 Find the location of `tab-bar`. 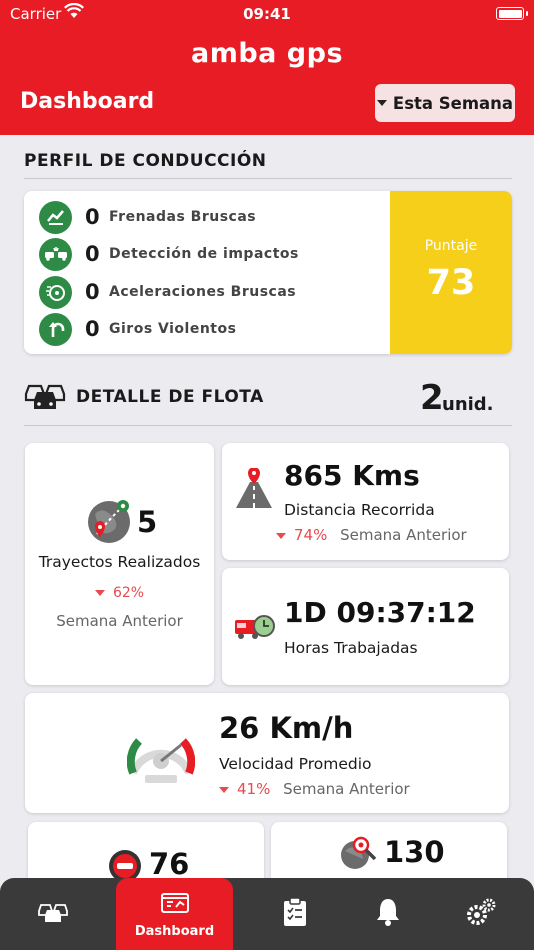

tab-bar is located at coordinates (267, 914).